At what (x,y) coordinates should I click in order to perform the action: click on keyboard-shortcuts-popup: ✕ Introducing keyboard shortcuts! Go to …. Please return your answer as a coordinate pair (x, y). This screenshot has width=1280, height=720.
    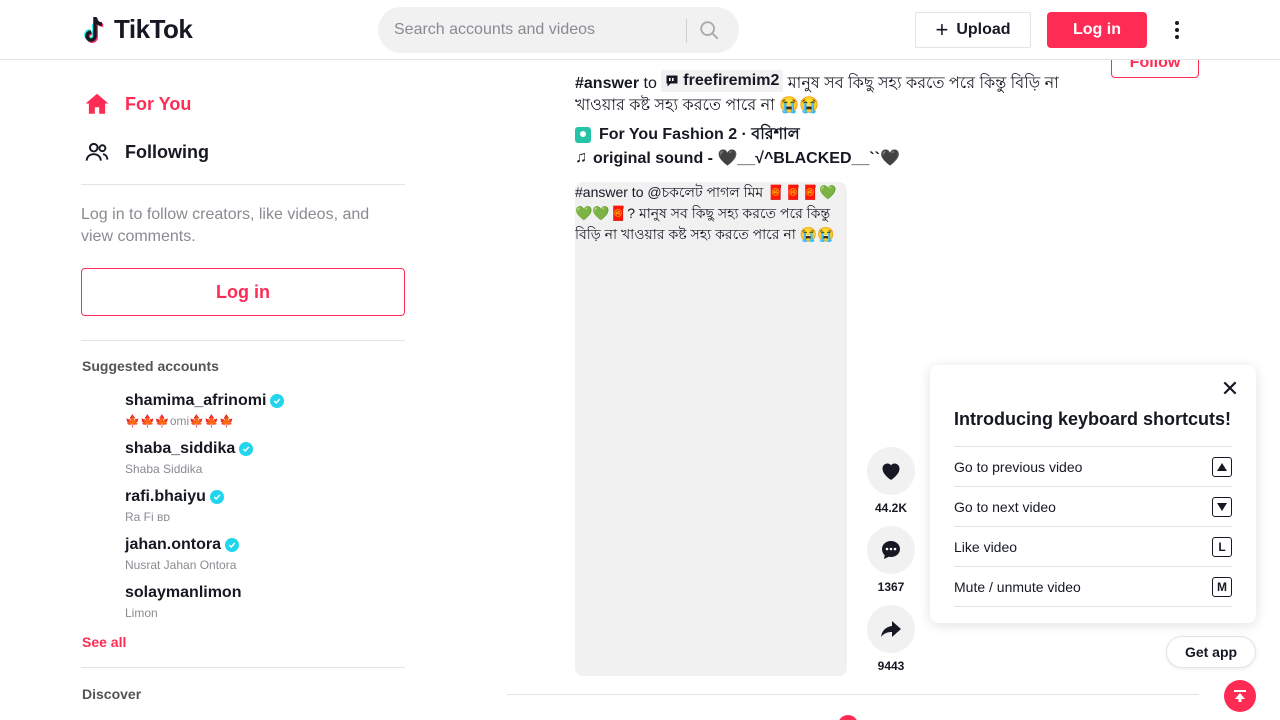
    Looking at the image, I should click on (1093, 494).